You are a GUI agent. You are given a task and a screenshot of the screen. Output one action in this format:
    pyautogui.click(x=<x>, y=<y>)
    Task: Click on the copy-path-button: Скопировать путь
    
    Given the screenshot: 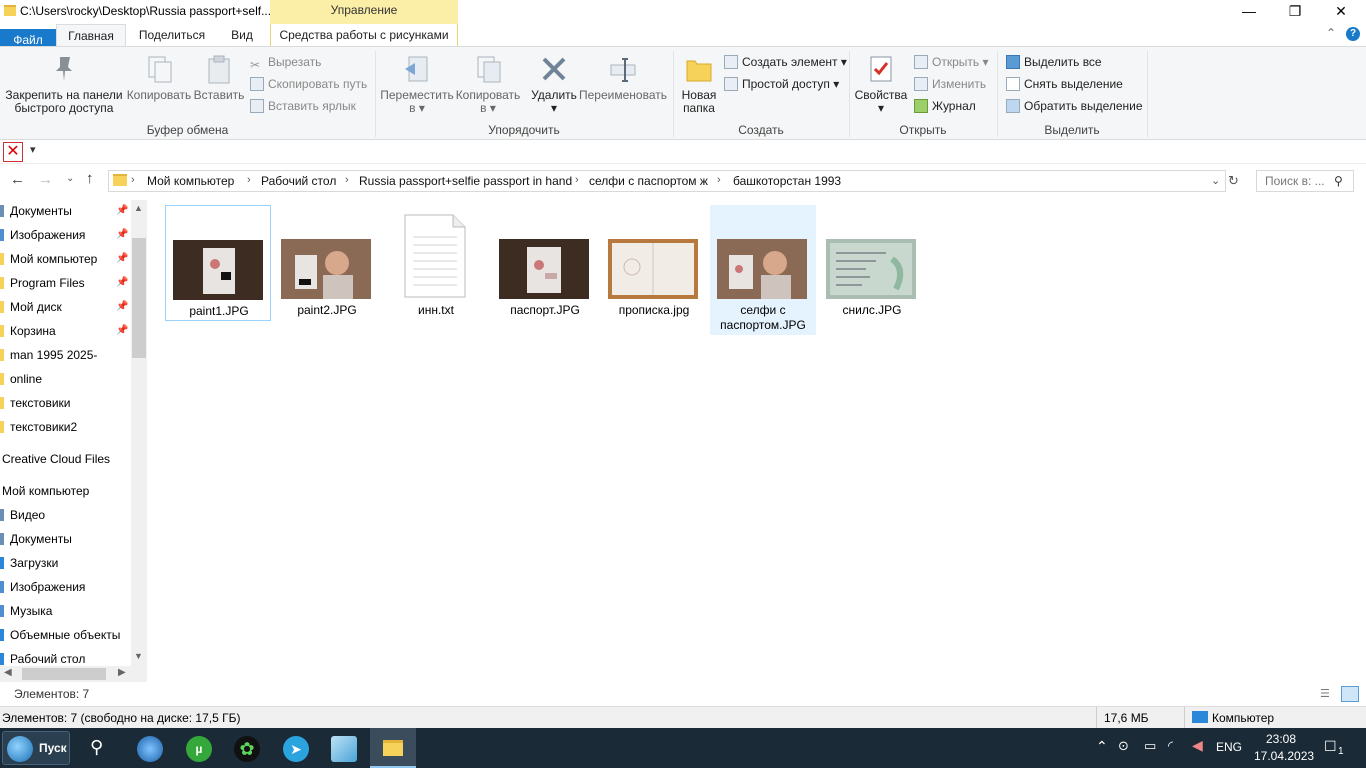 What is the action you would take?
    pyautogui.click(x=308, y=84)
    